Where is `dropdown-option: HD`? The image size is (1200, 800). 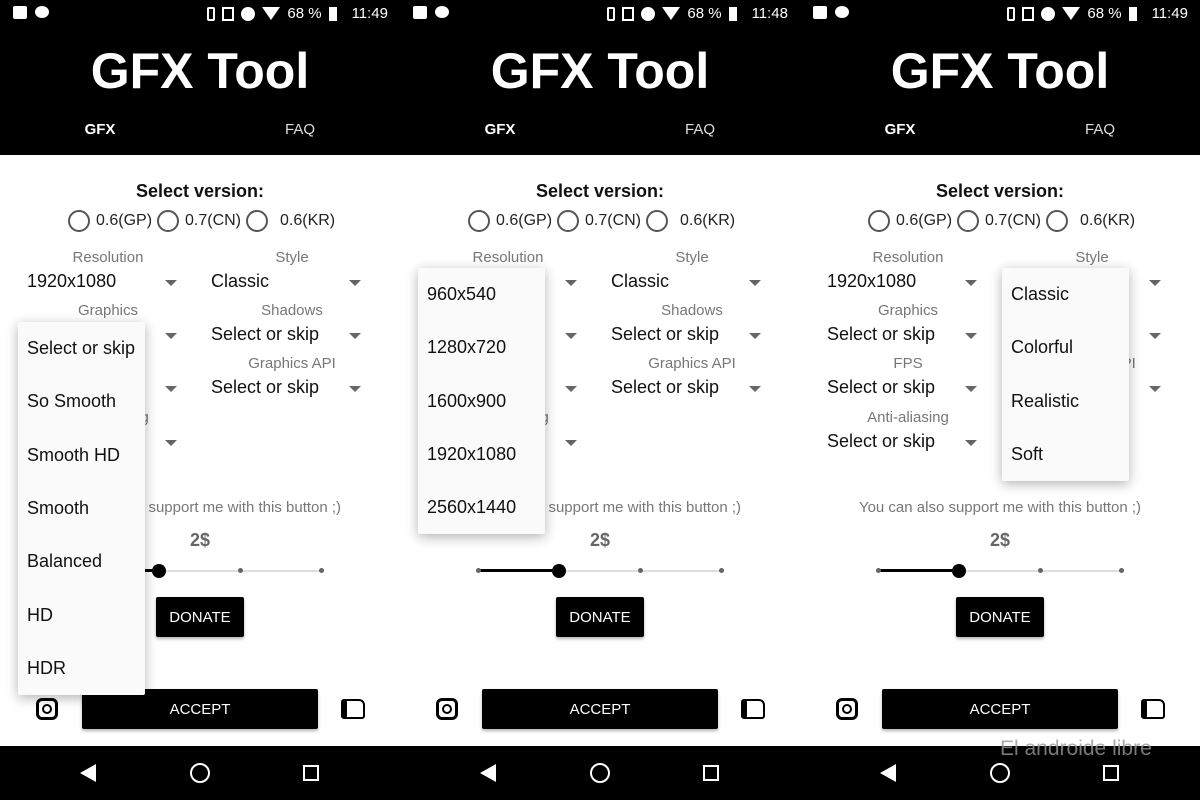 dropdown-option: HD is located at coordinates (81, 614).